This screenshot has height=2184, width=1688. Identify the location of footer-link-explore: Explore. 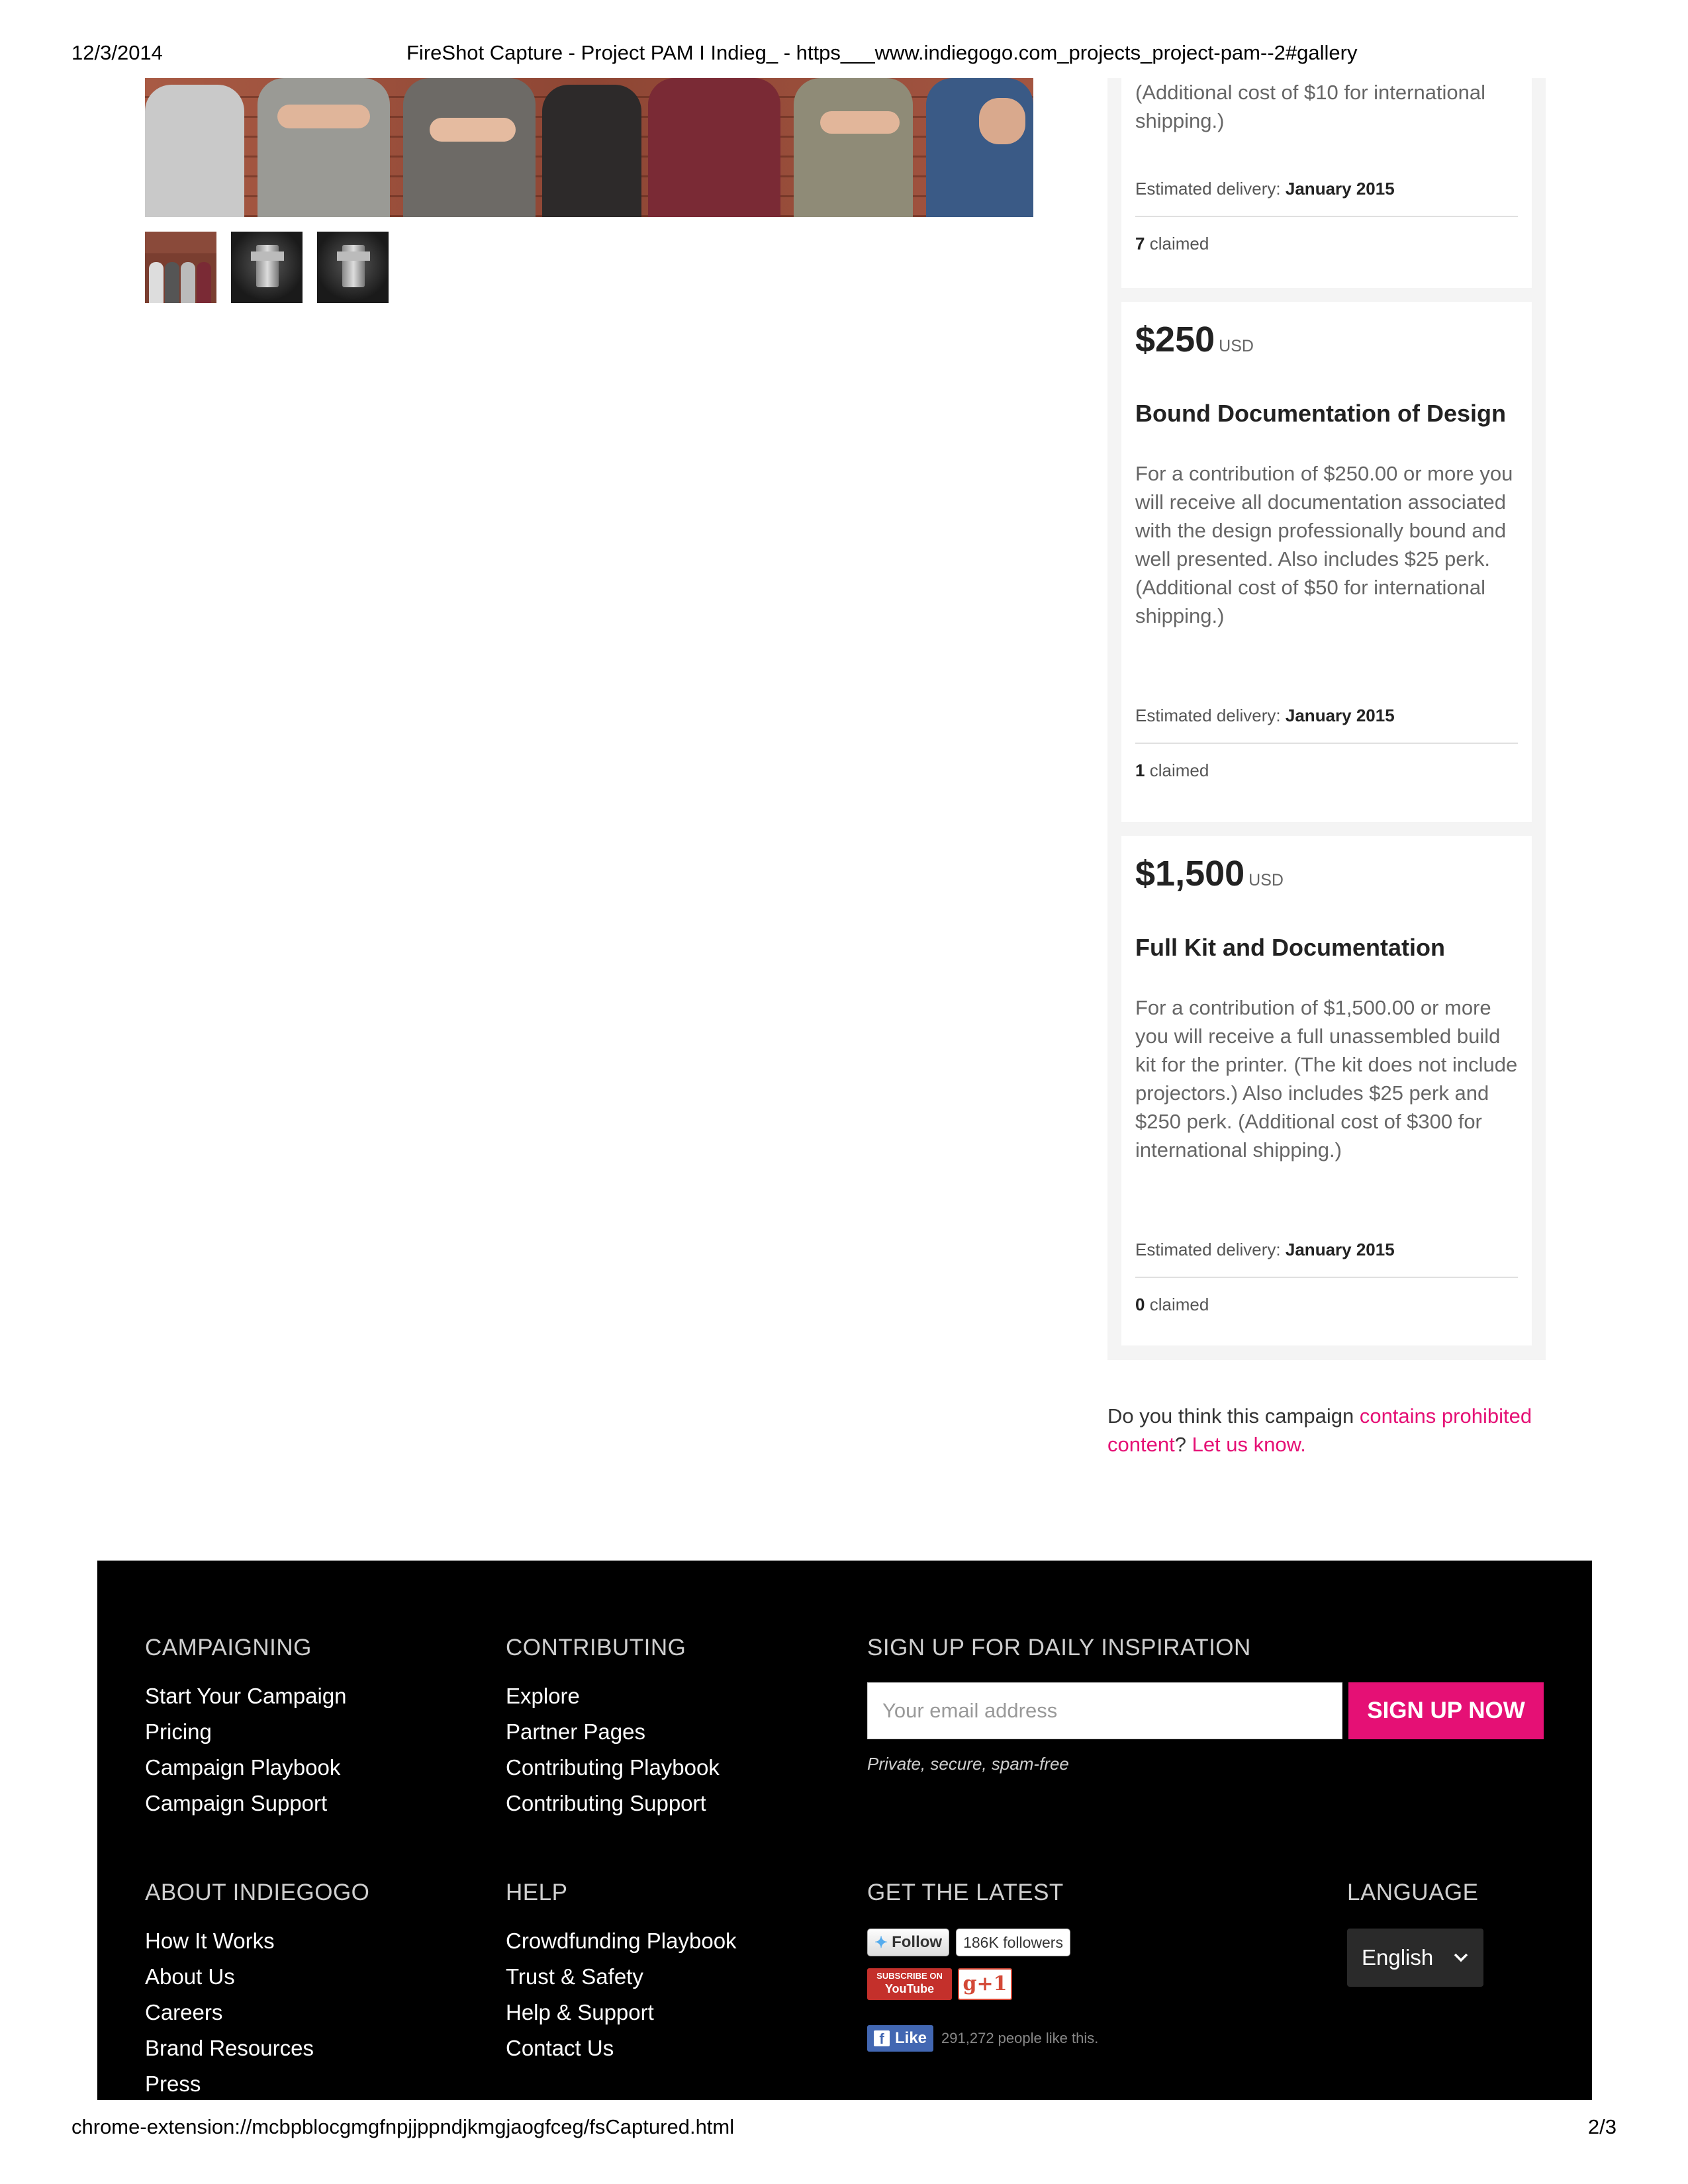
(613, 1696).